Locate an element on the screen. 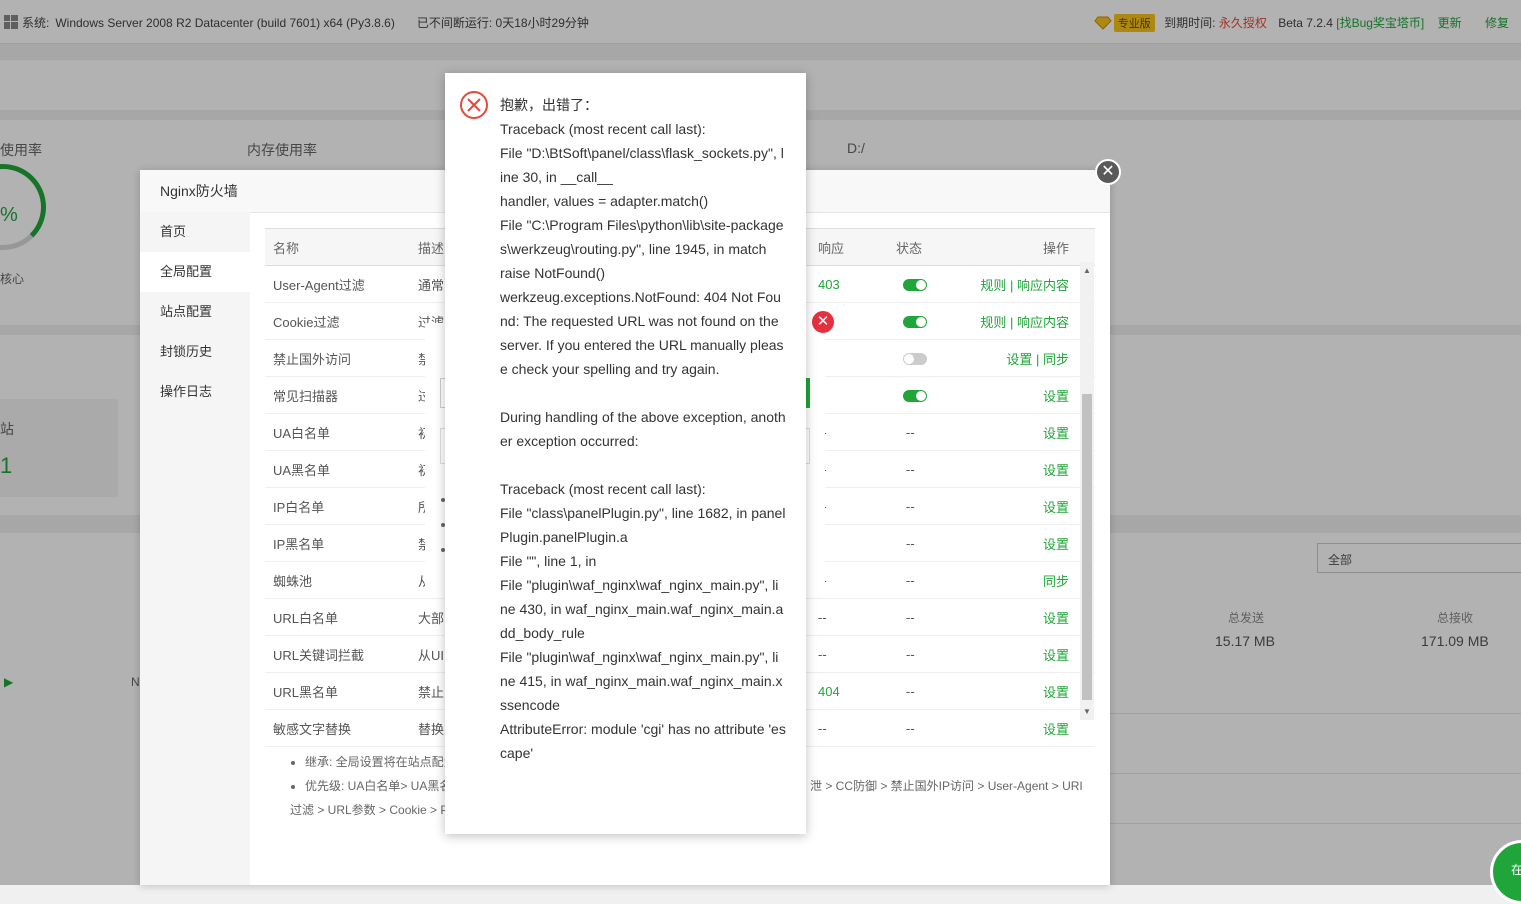 The image size is (1521, 904). rule-name: 禁止国外访问 is located at coordinates (337, 358).